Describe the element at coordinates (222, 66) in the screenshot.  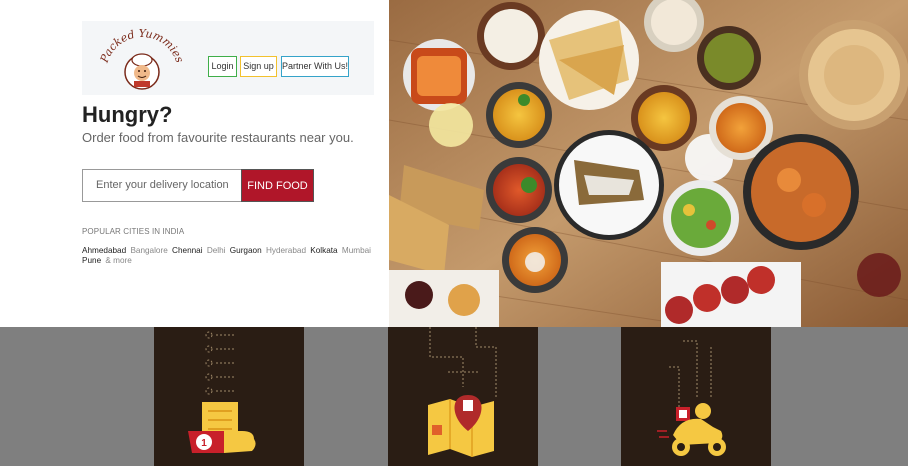
I see `login-button: Login` at that location.